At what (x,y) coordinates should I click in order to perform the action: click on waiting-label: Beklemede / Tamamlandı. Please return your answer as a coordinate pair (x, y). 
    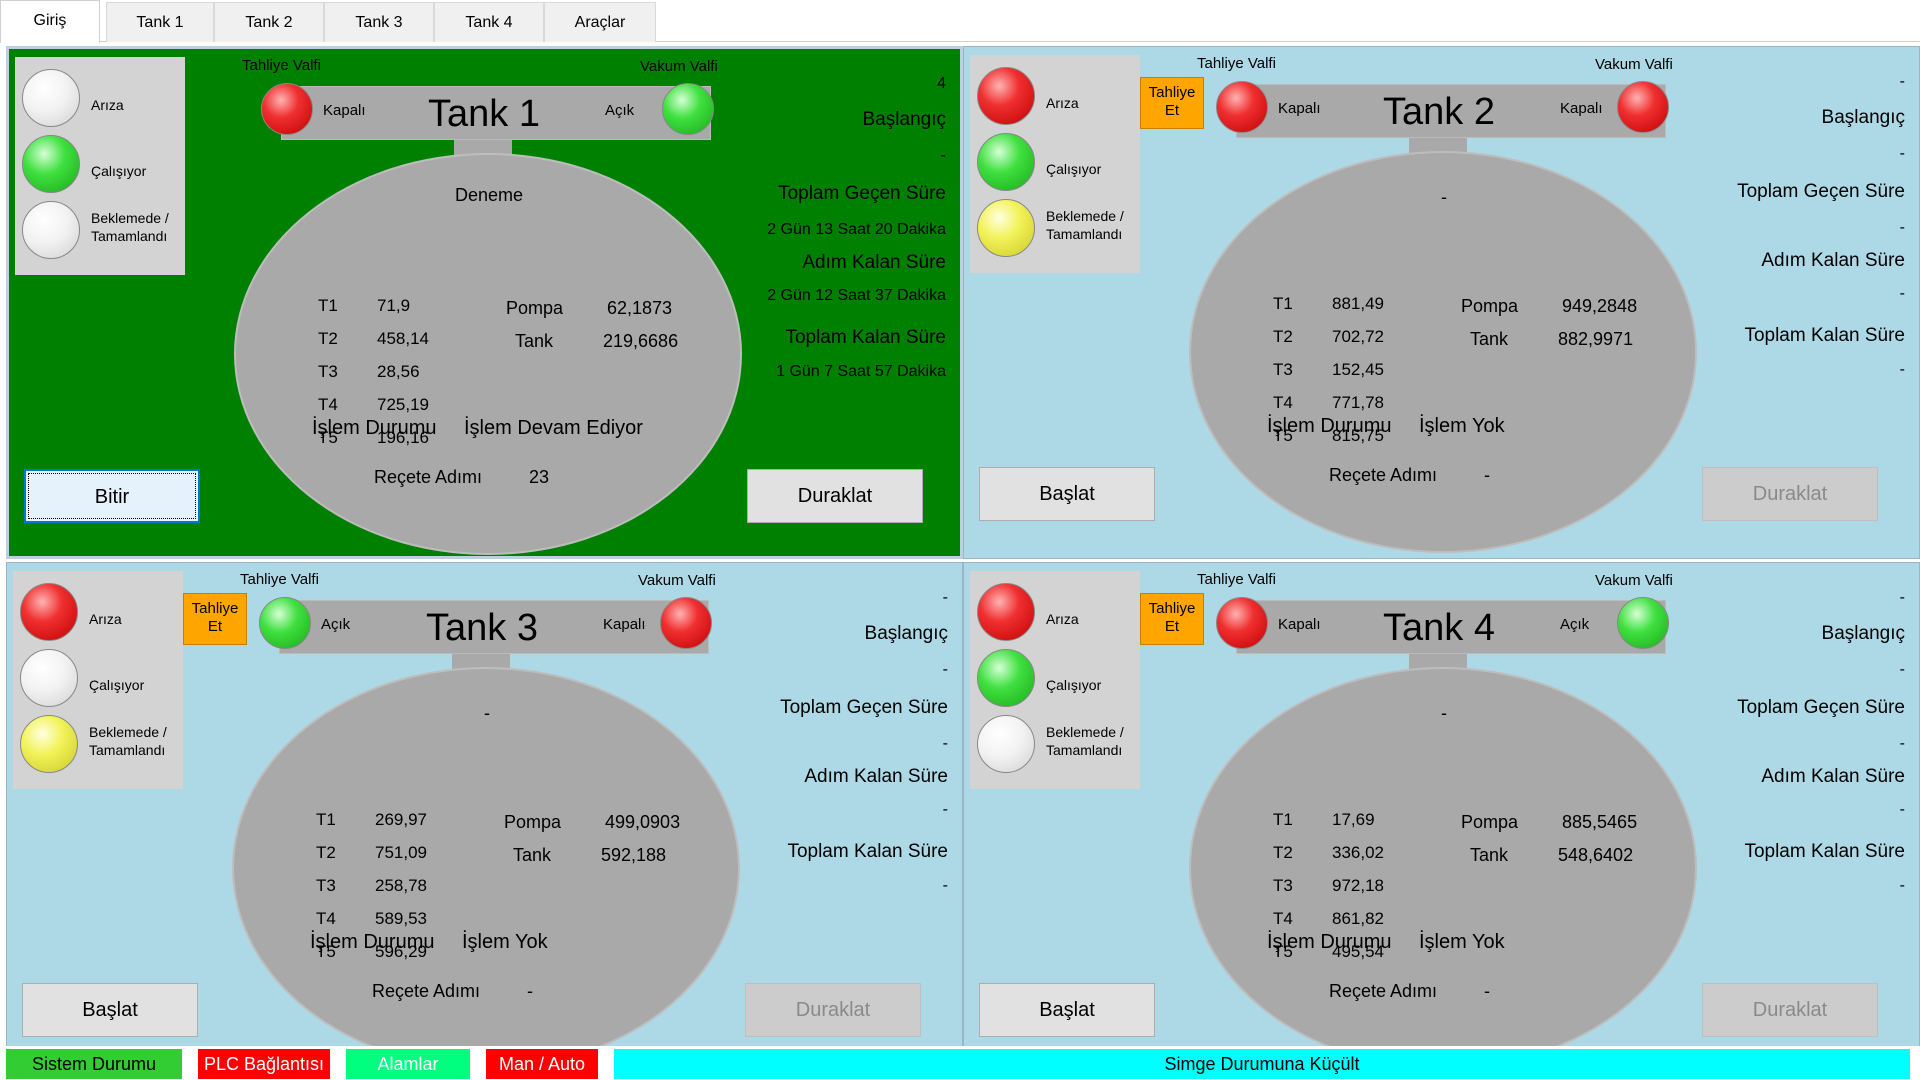
    Looking at the image, I should click on (130, 227).